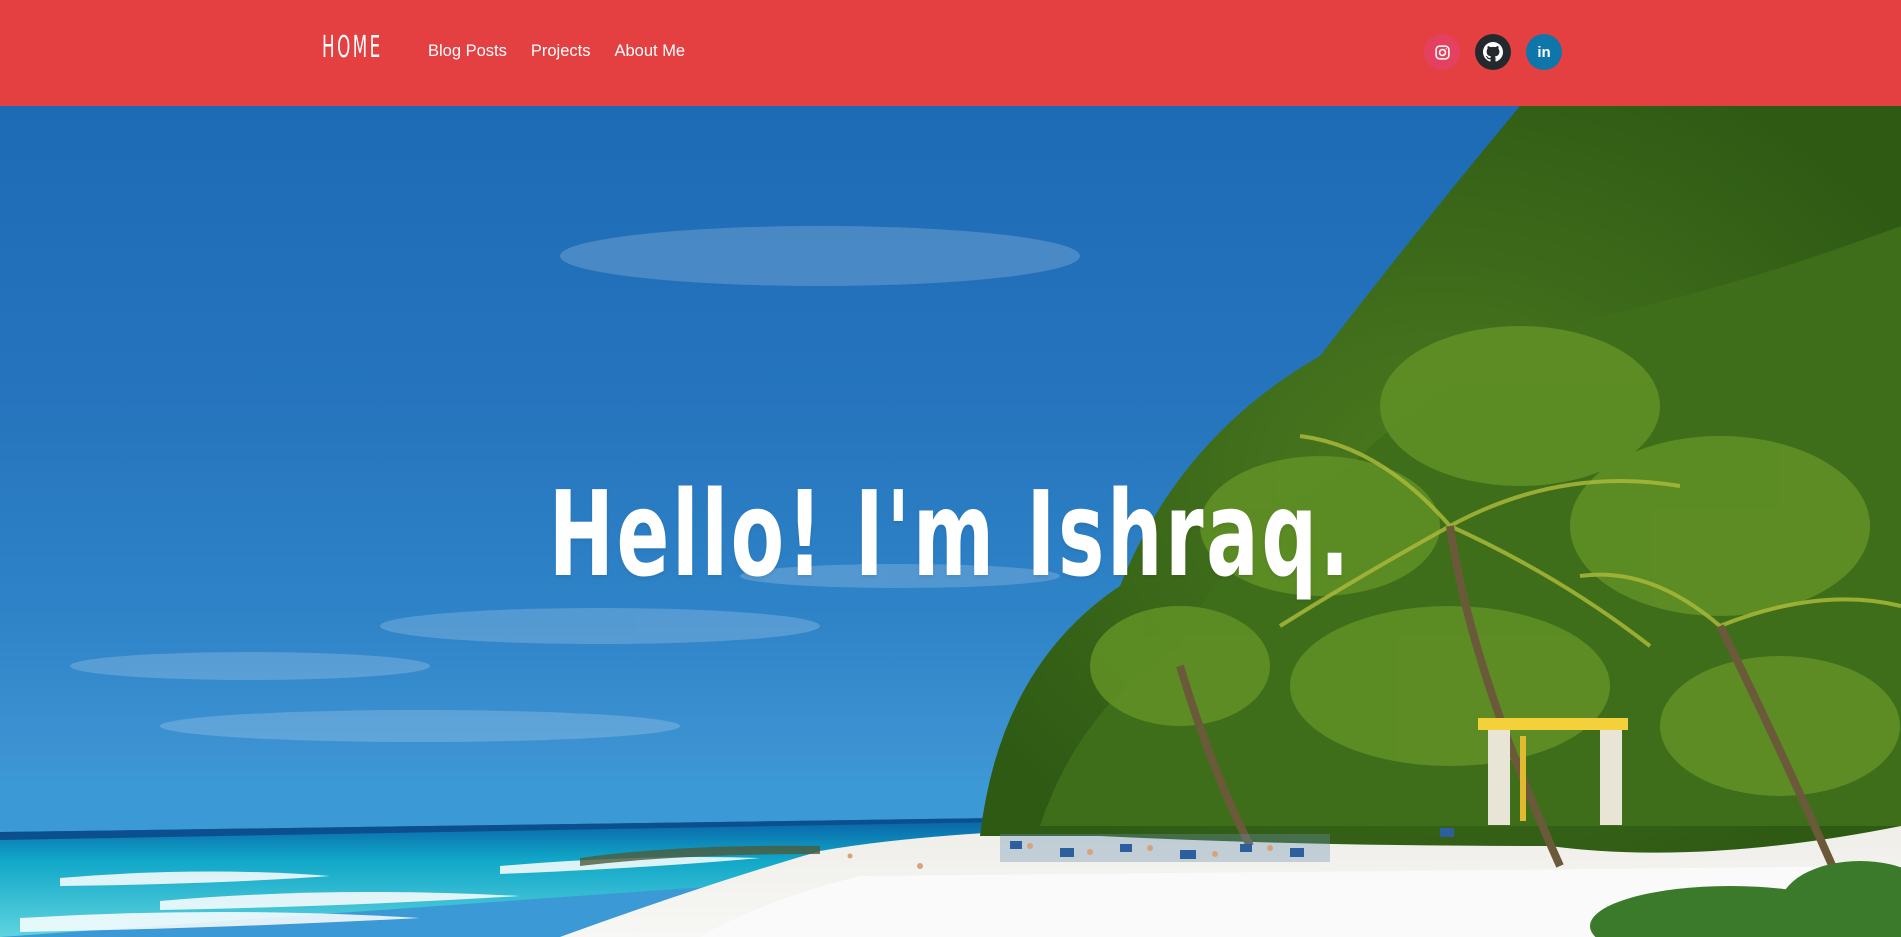 This screenshot has width=1901, height=937. I want to click on github-icon, so click(1493, 52).